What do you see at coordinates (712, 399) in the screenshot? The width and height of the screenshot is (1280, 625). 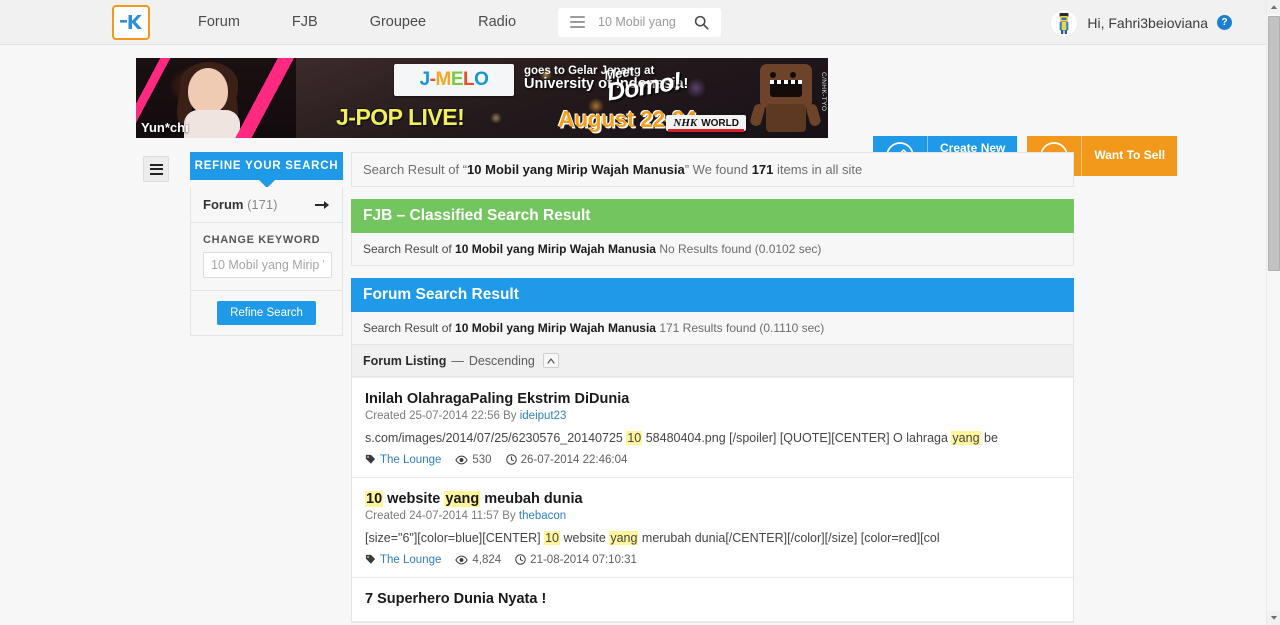 I see `result-title: Inilah OlahragaPaling Ekstrim DiDunia` at bounding box center [712, 399].